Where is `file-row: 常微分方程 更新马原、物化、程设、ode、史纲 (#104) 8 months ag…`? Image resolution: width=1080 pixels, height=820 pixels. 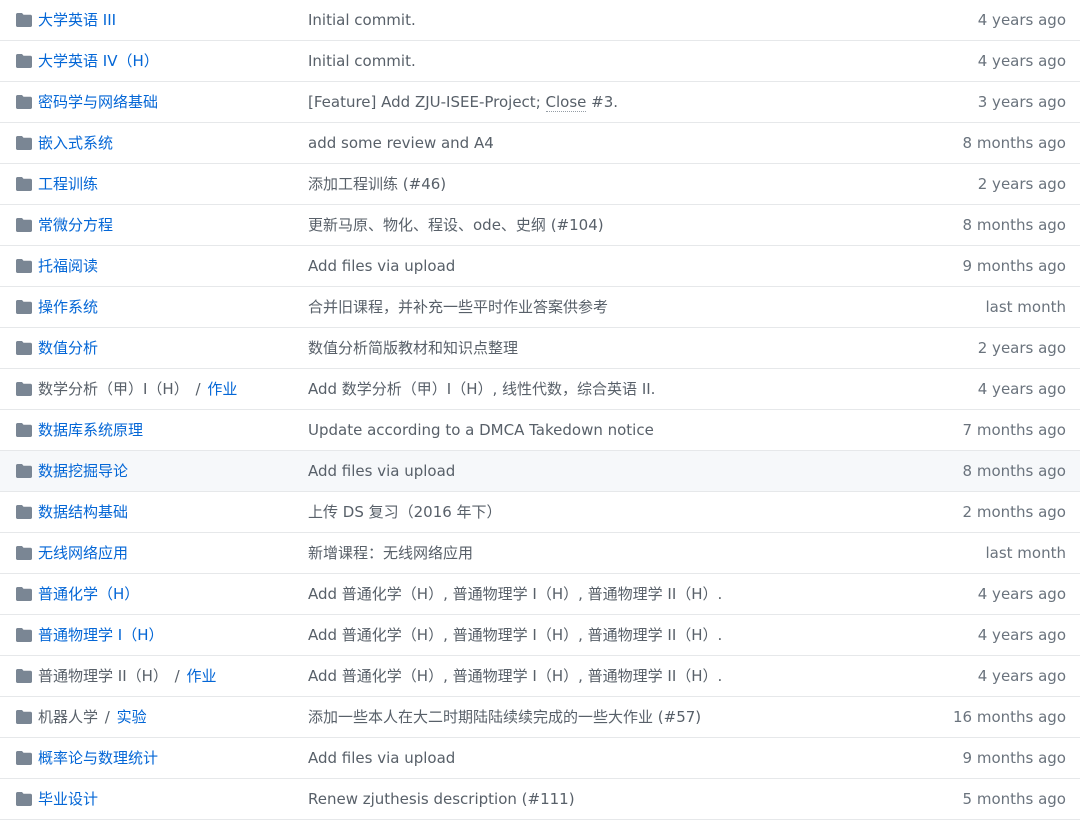
file-row: 常微分方程 更新马原、物化、程设、ode、史纲 (#104) 8 months ag… is located at coordinates (540, 225).